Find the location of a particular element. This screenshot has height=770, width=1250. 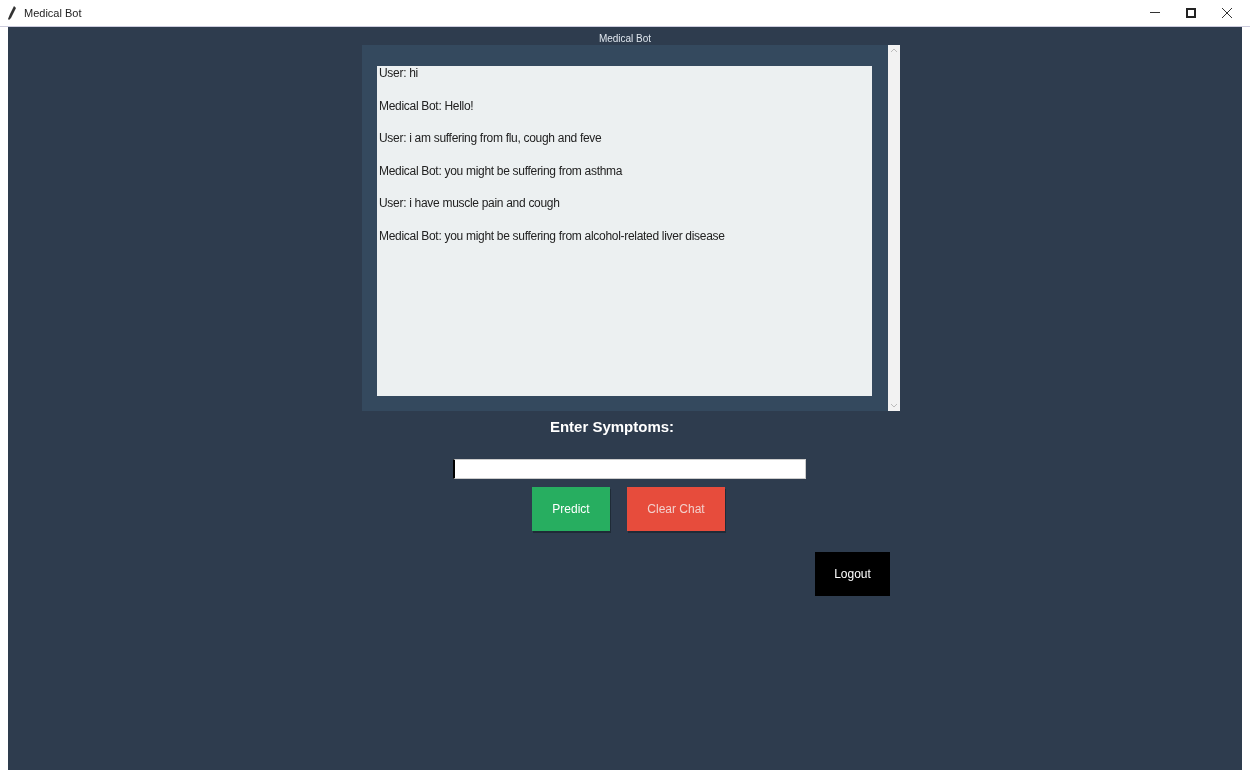

symptoms-label: Enter Symptoms: is located at coordinates (612, 427).